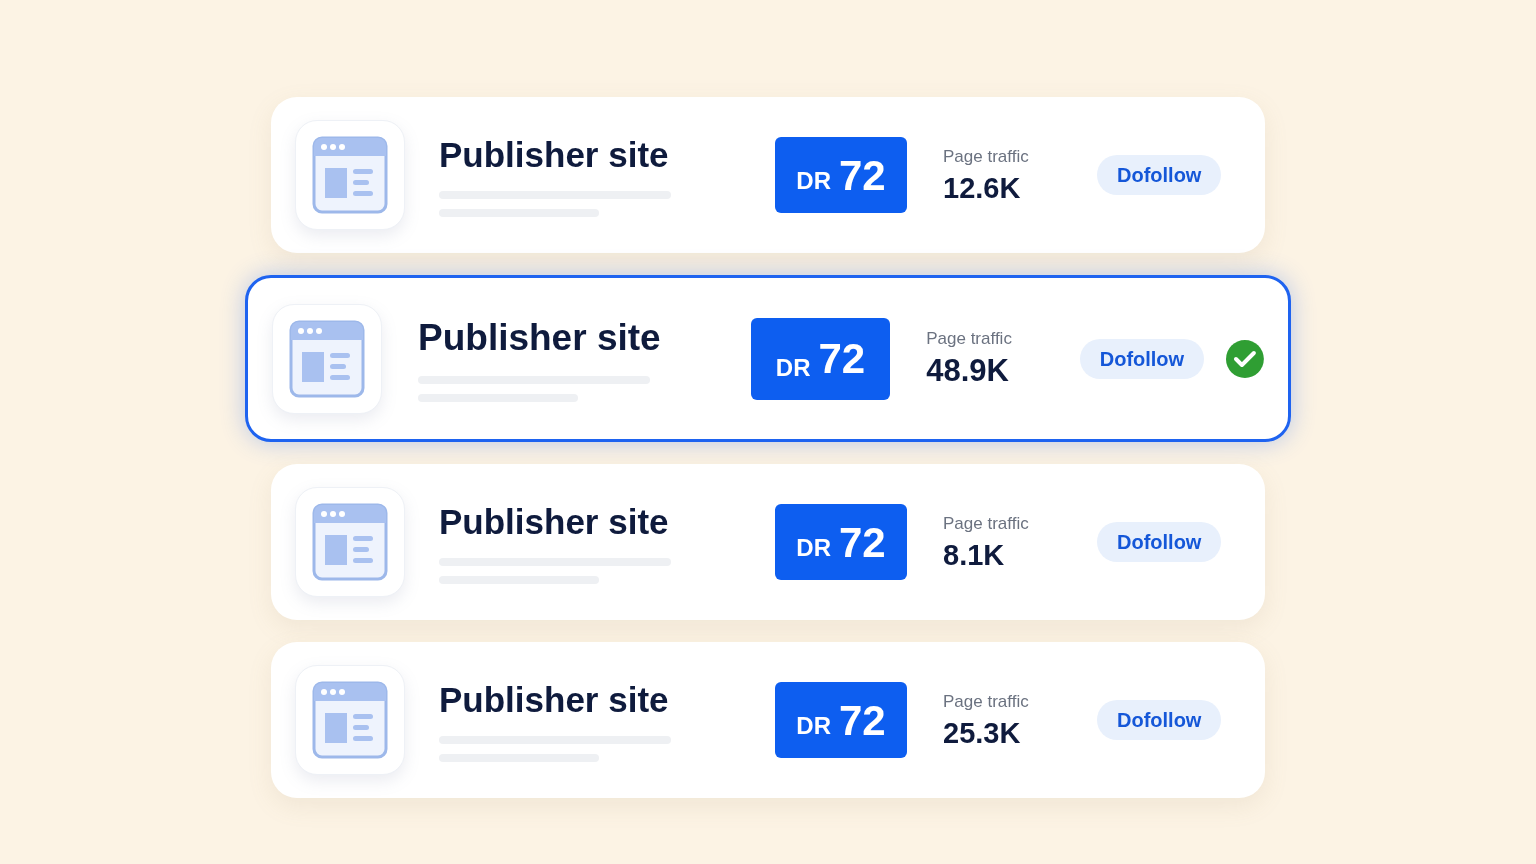  What do you see at coordinates (982, 733) in the screenshot?
I see `traffic-value: 25.3K` at bounding box center [982, 733].